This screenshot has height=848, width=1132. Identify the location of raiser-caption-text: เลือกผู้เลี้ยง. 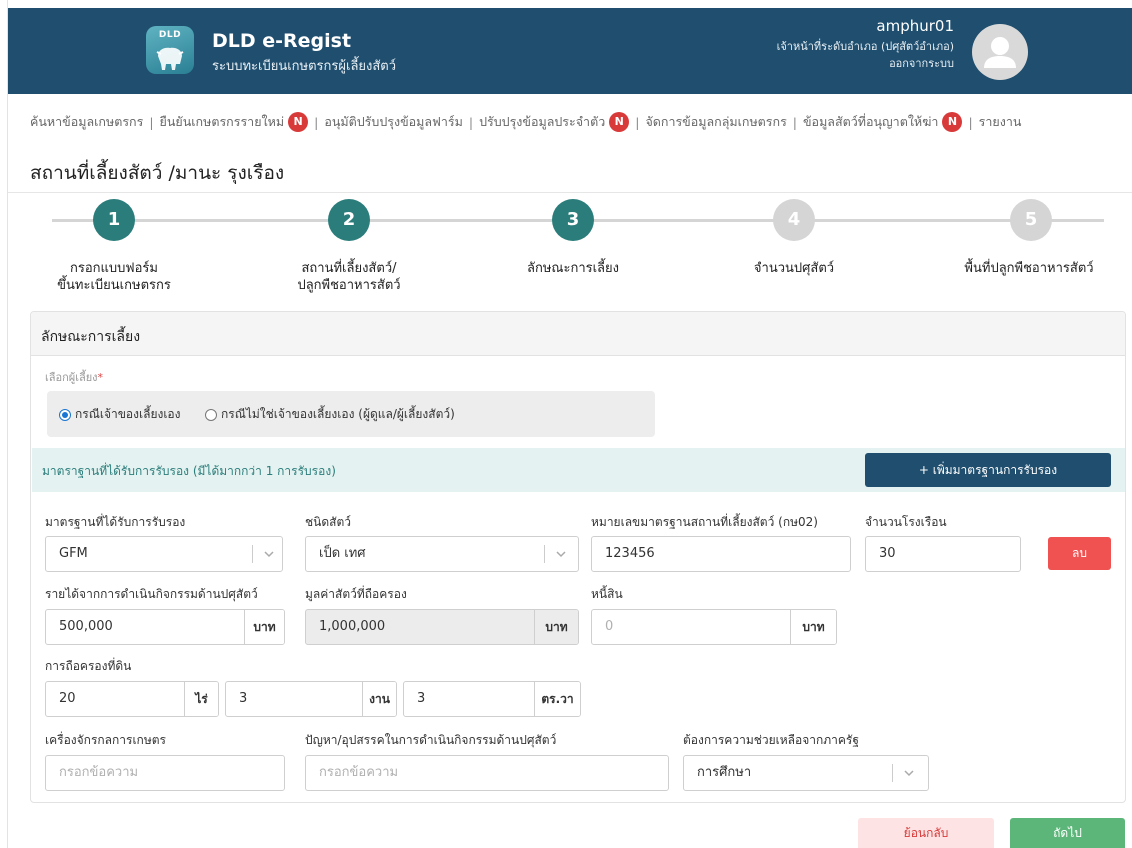
(71, 377).